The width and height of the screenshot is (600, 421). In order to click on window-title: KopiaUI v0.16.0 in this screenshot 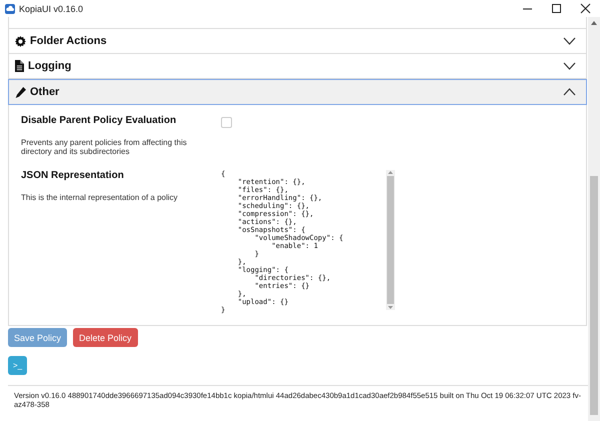, I will do `click(51, 9)`.